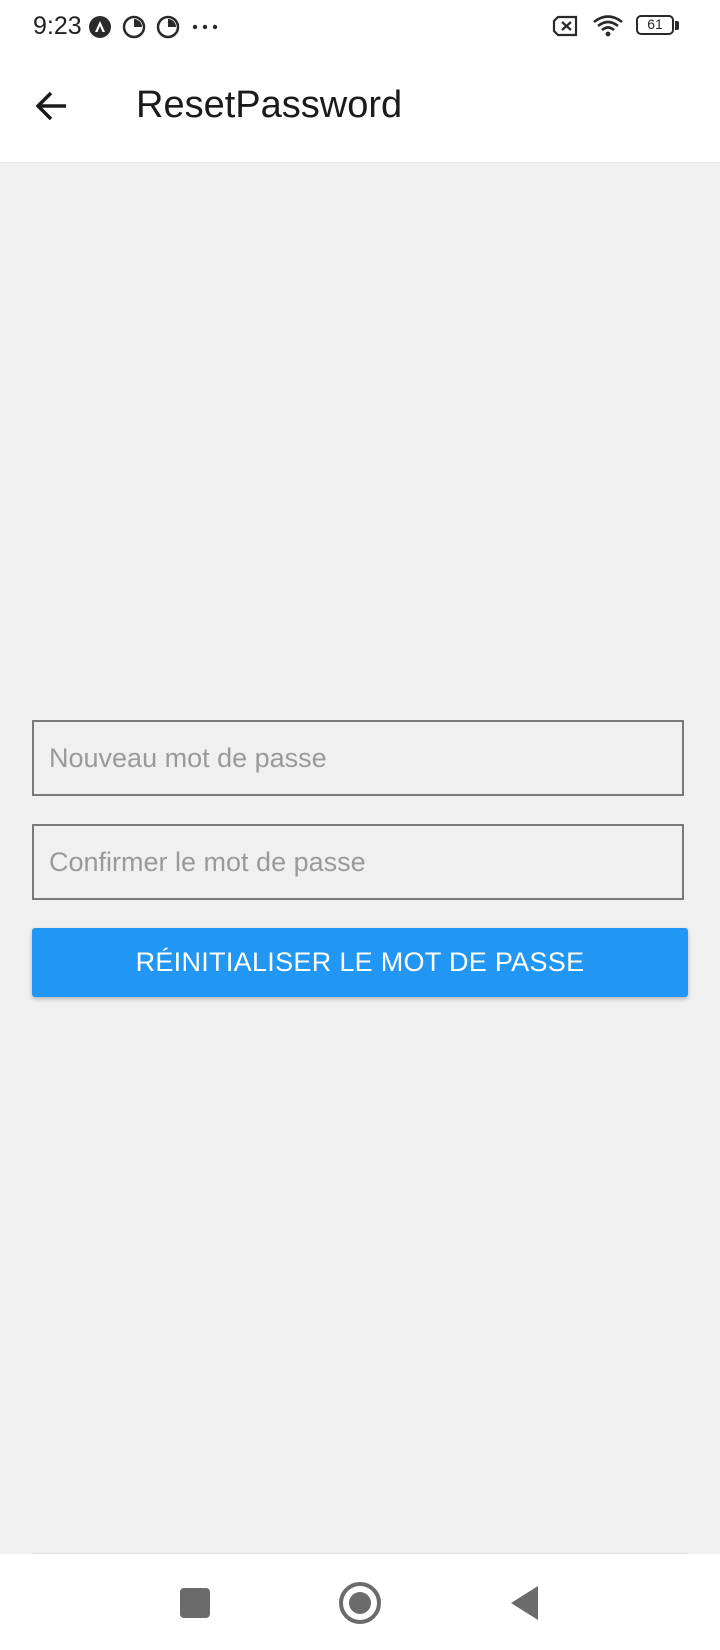 The width and height of the screenshot is (720, 1650). What do you see at coordinates (269, 105) in the screenshot?
I see `page-title: ResetPassword` at bounding box center [269, 105].